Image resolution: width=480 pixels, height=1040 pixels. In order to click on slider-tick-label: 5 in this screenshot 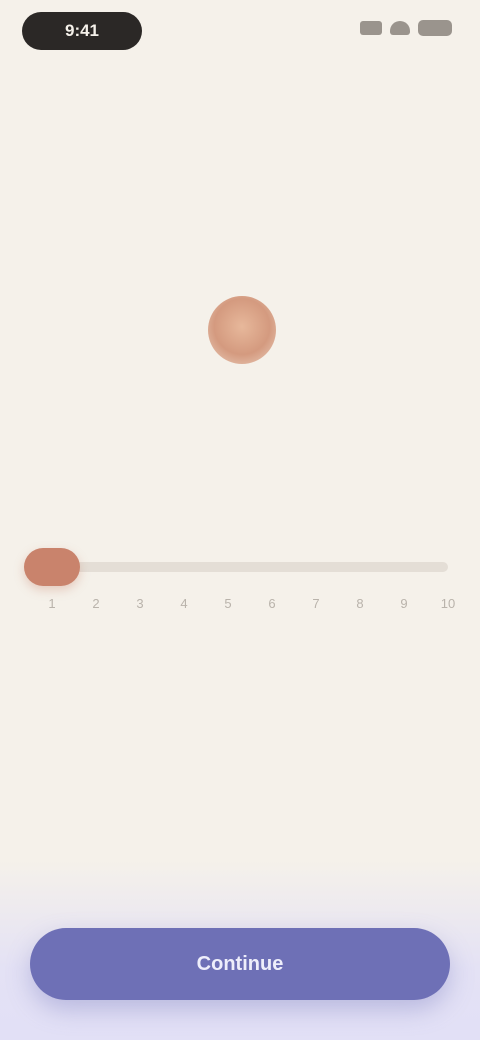, I will do `click(228, 603)`.